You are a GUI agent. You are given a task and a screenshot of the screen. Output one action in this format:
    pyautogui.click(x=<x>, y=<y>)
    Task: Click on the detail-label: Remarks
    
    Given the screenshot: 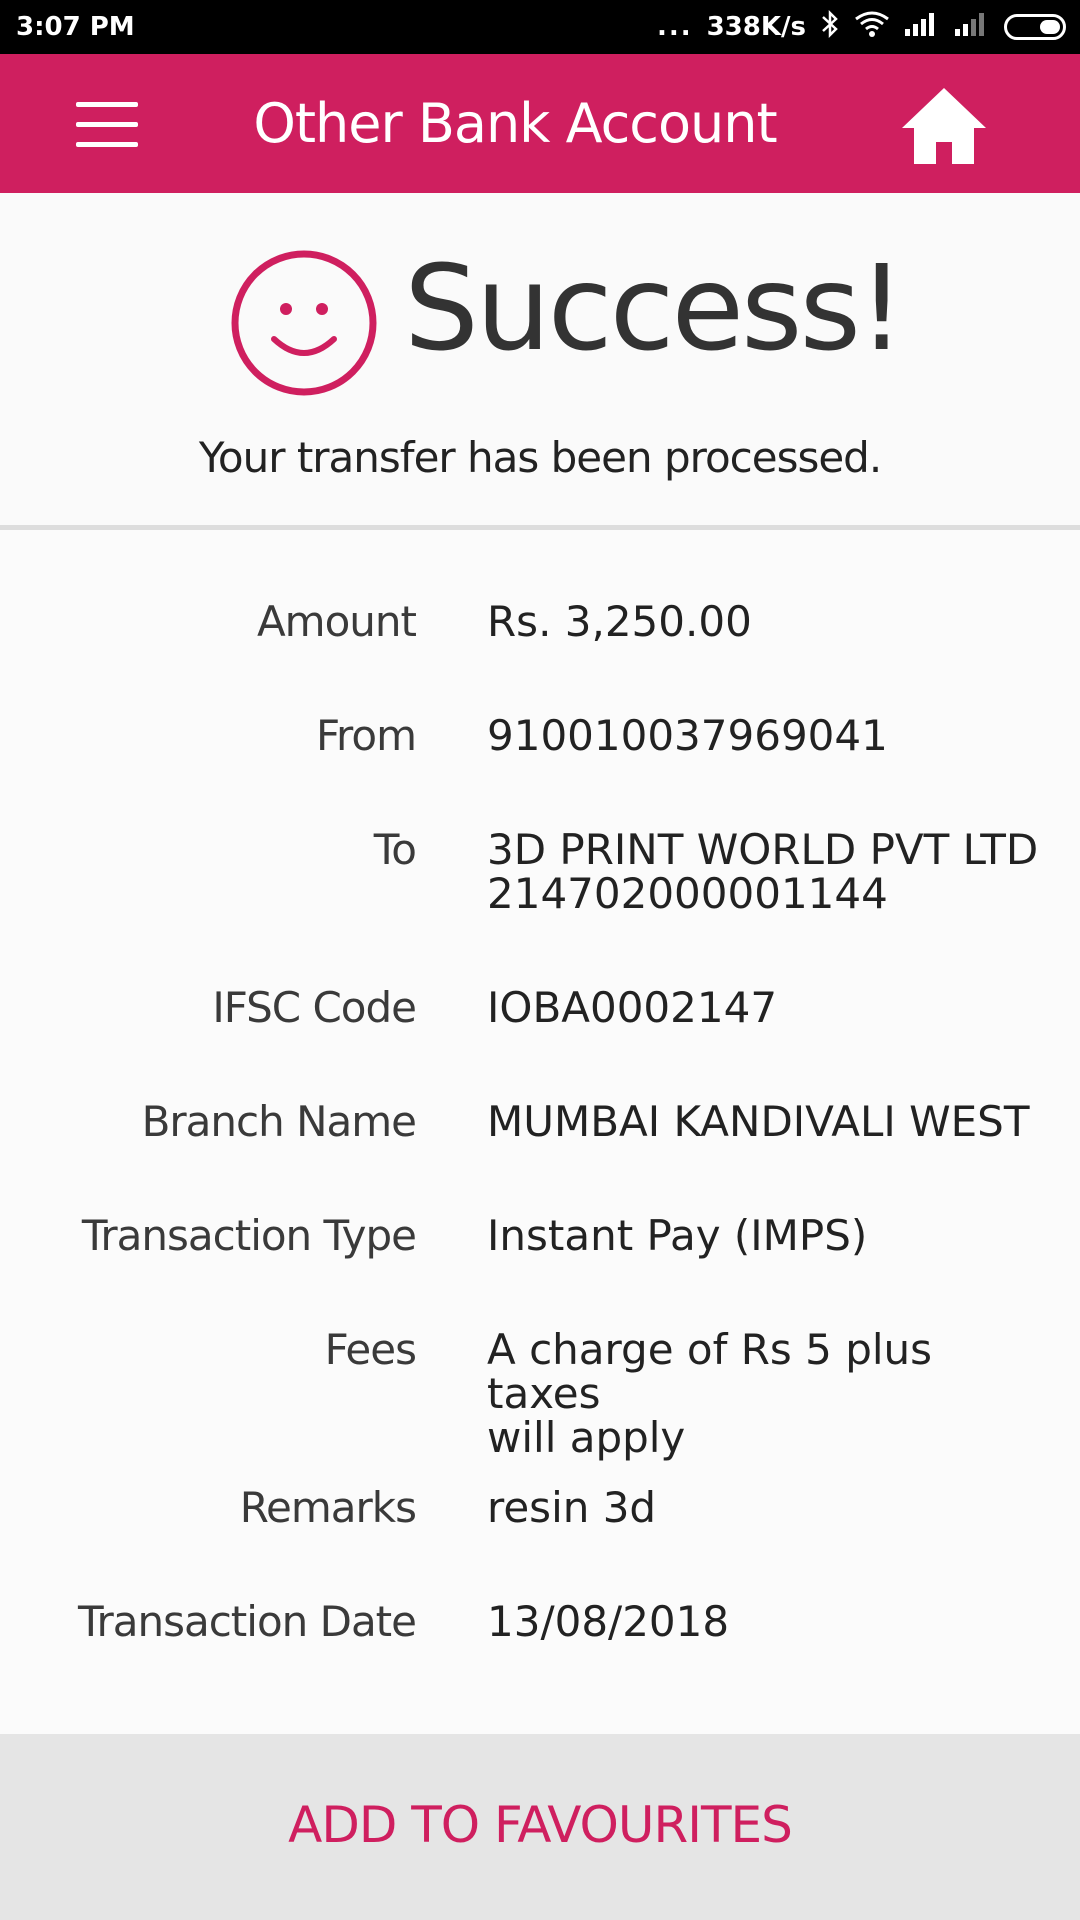 What is the action you would take?
    pyautogui.click(x=328, y=1507)
    